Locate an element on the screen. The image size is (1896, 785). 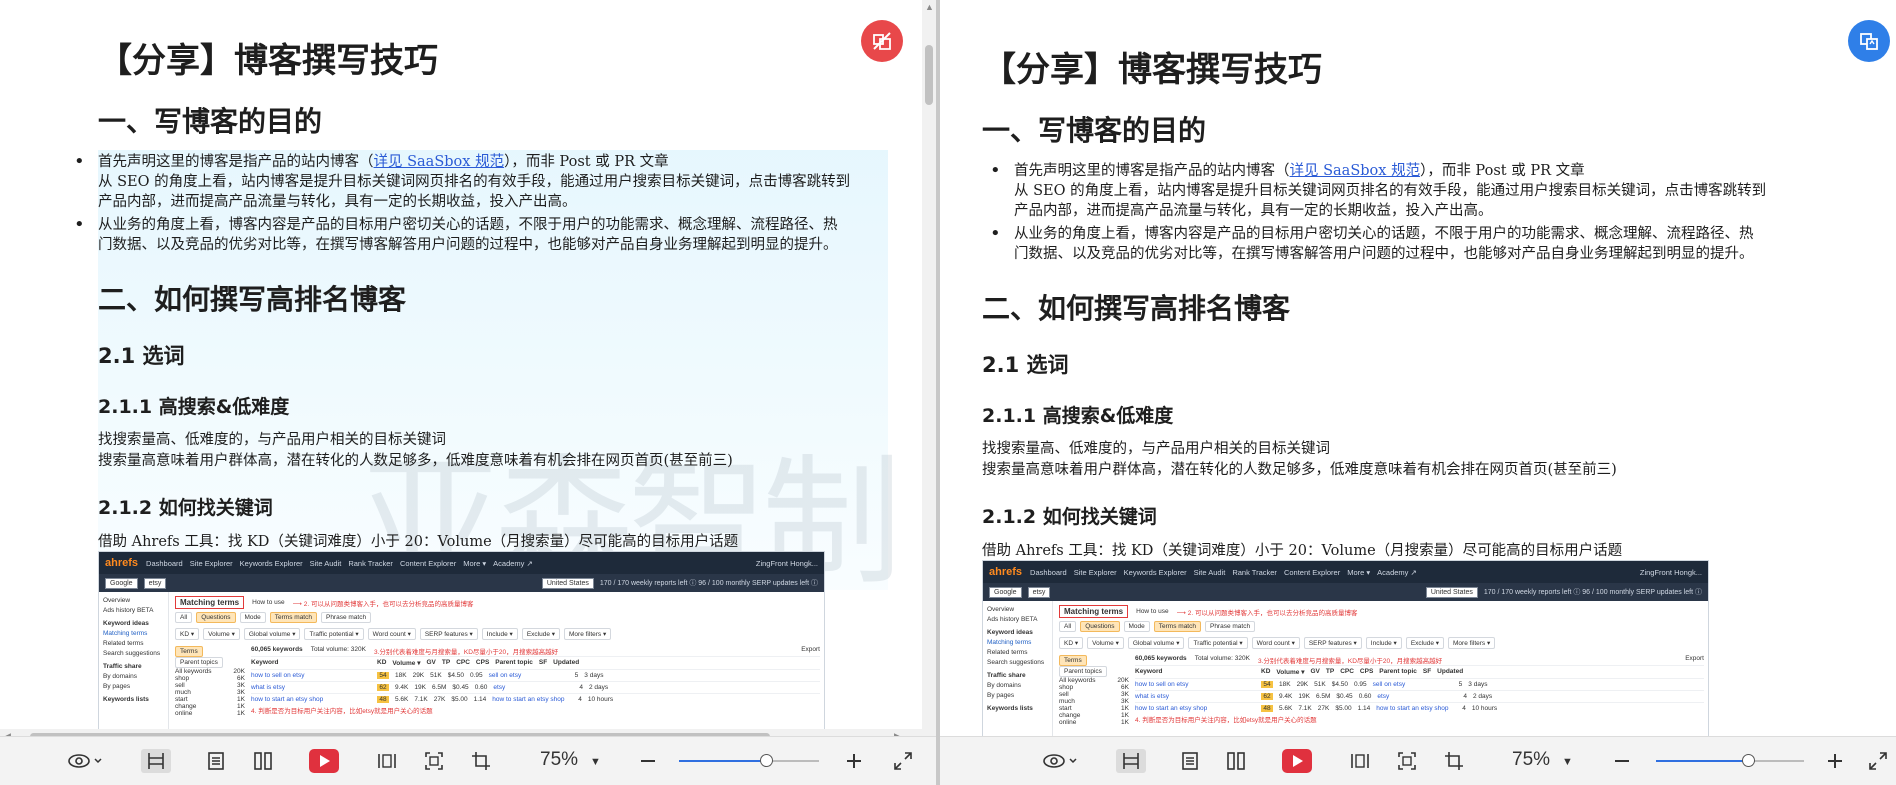
fit-page-icon is located at coordinates (434, 761).